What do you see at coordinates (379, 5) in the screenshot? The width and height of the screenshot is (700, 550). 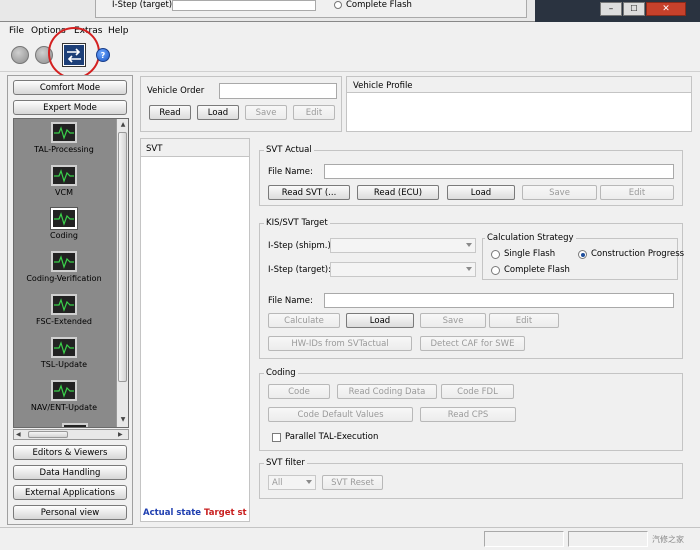 I see `background-complete-flash-label: Complete Flash` at bounding box center [379, 5].